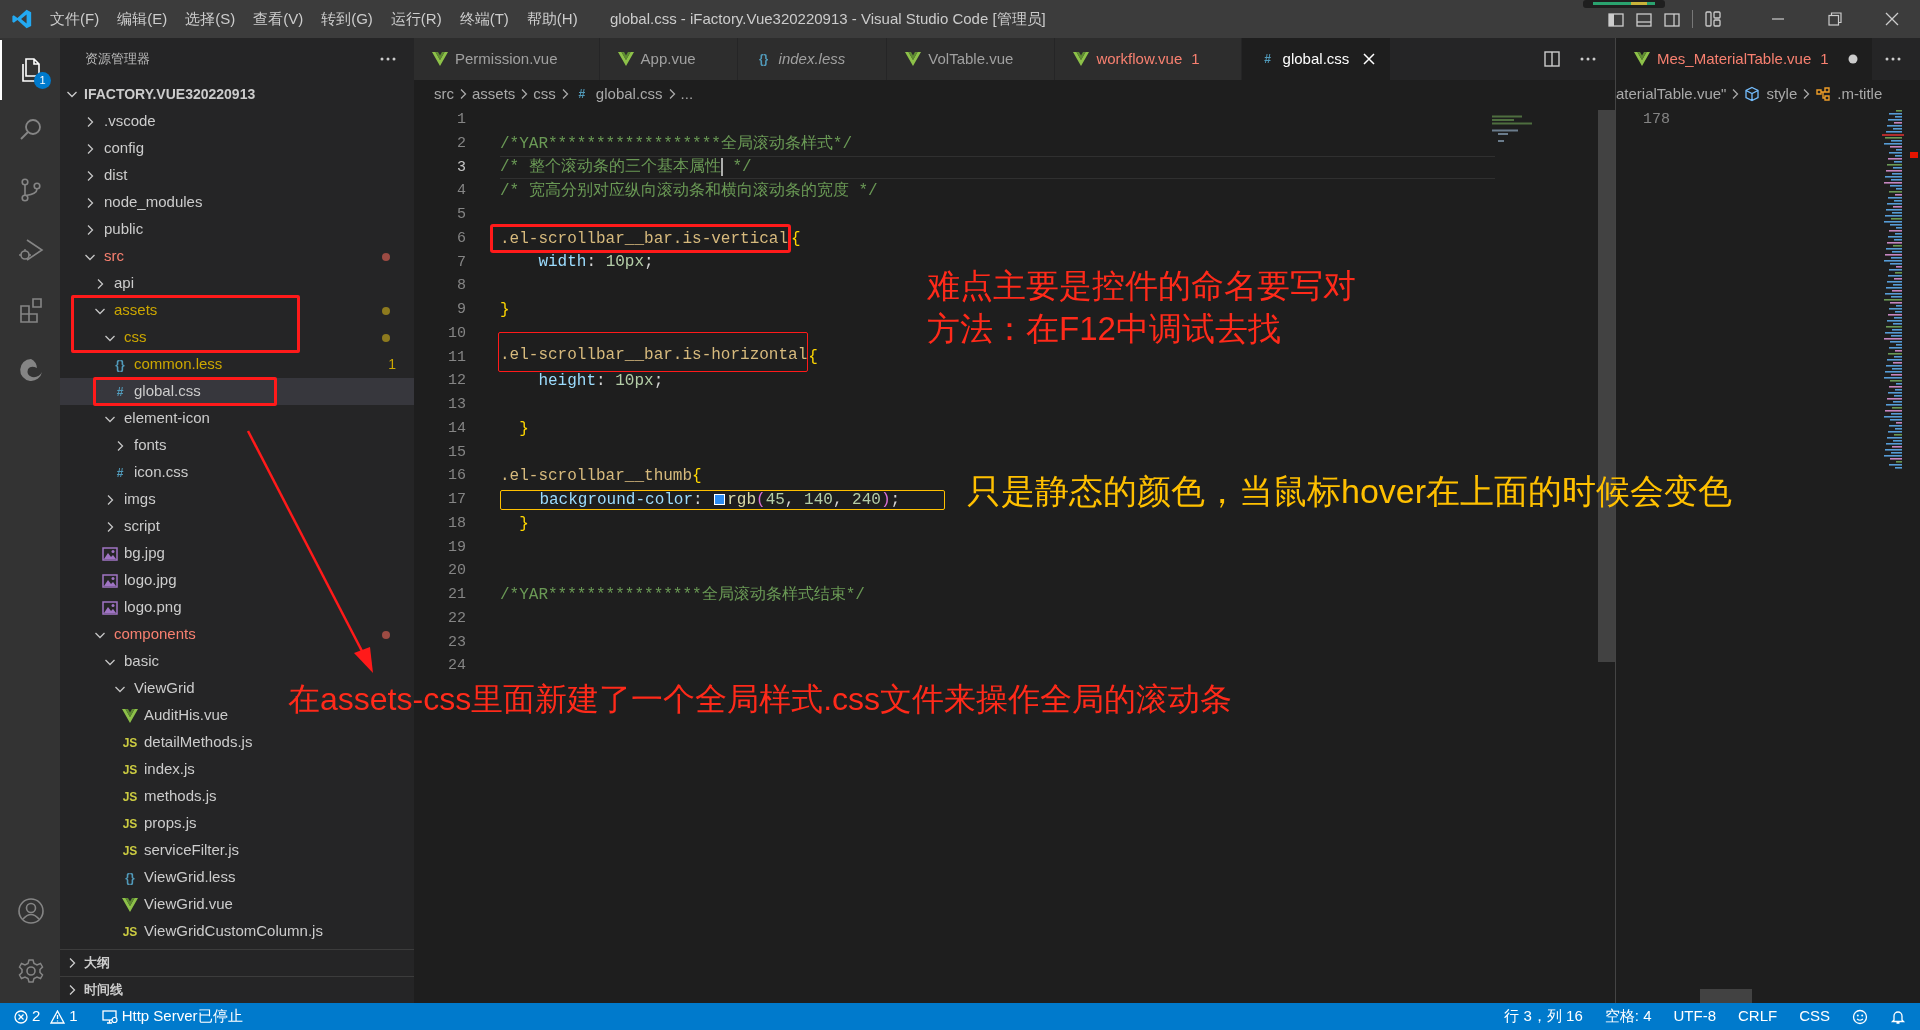  Describe the element at coordinates (1543, 1016) in the screenshot. I see `status-item: 行 3，列 16` at that location.